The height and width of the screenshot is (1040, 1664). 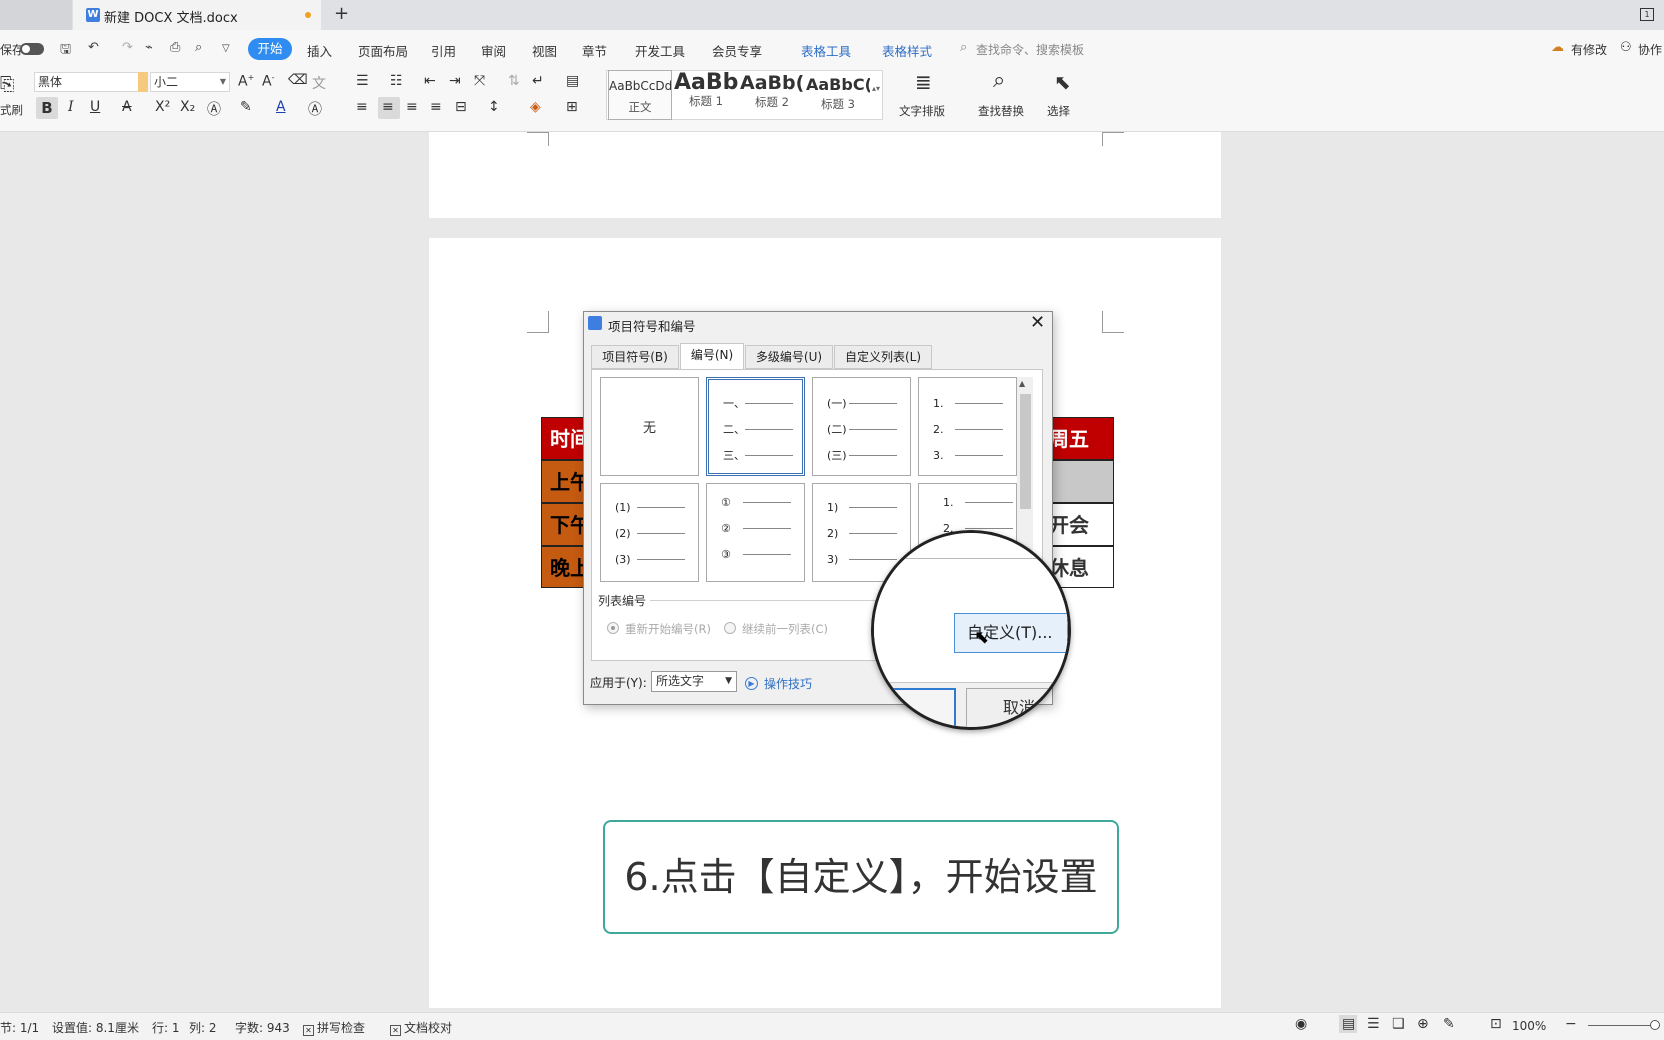 What do you see at coordinates (226, 48) in the screenshot?
I see `customize-dropdown-icon: ▽` at bounding box center [226, 48].